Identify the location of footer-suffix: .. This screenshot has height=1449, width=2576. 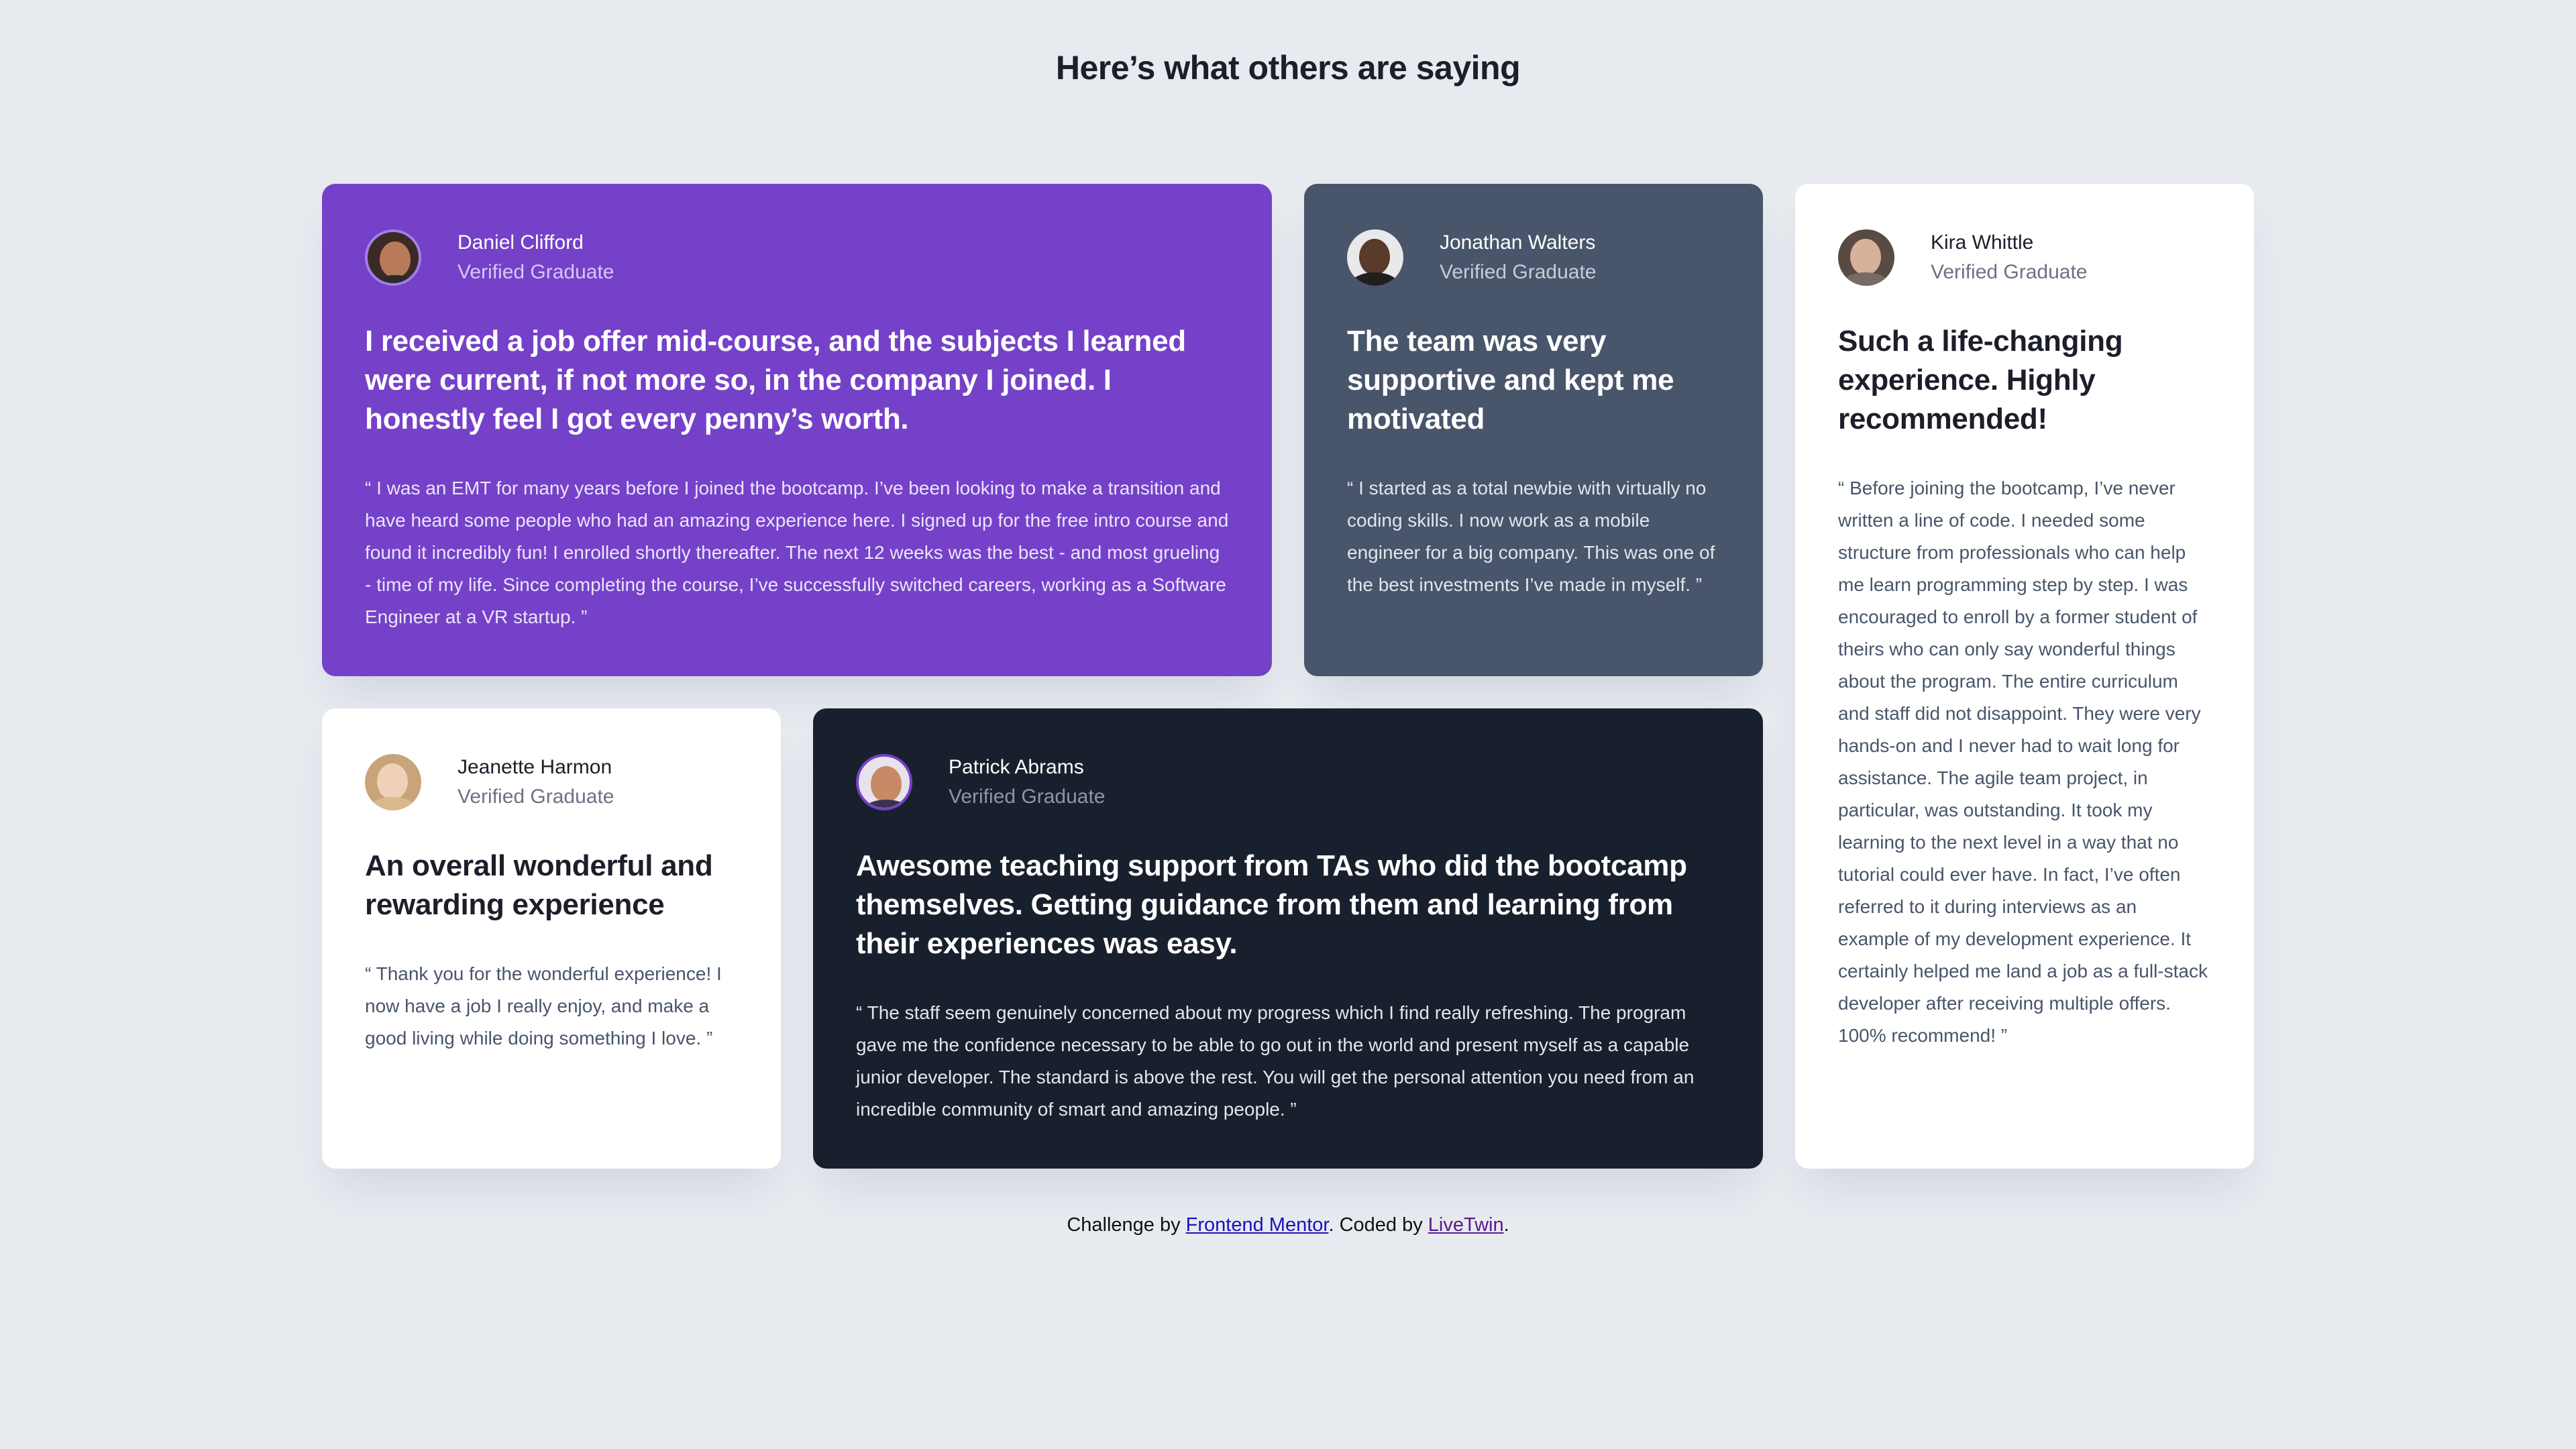
(1506, 1225).